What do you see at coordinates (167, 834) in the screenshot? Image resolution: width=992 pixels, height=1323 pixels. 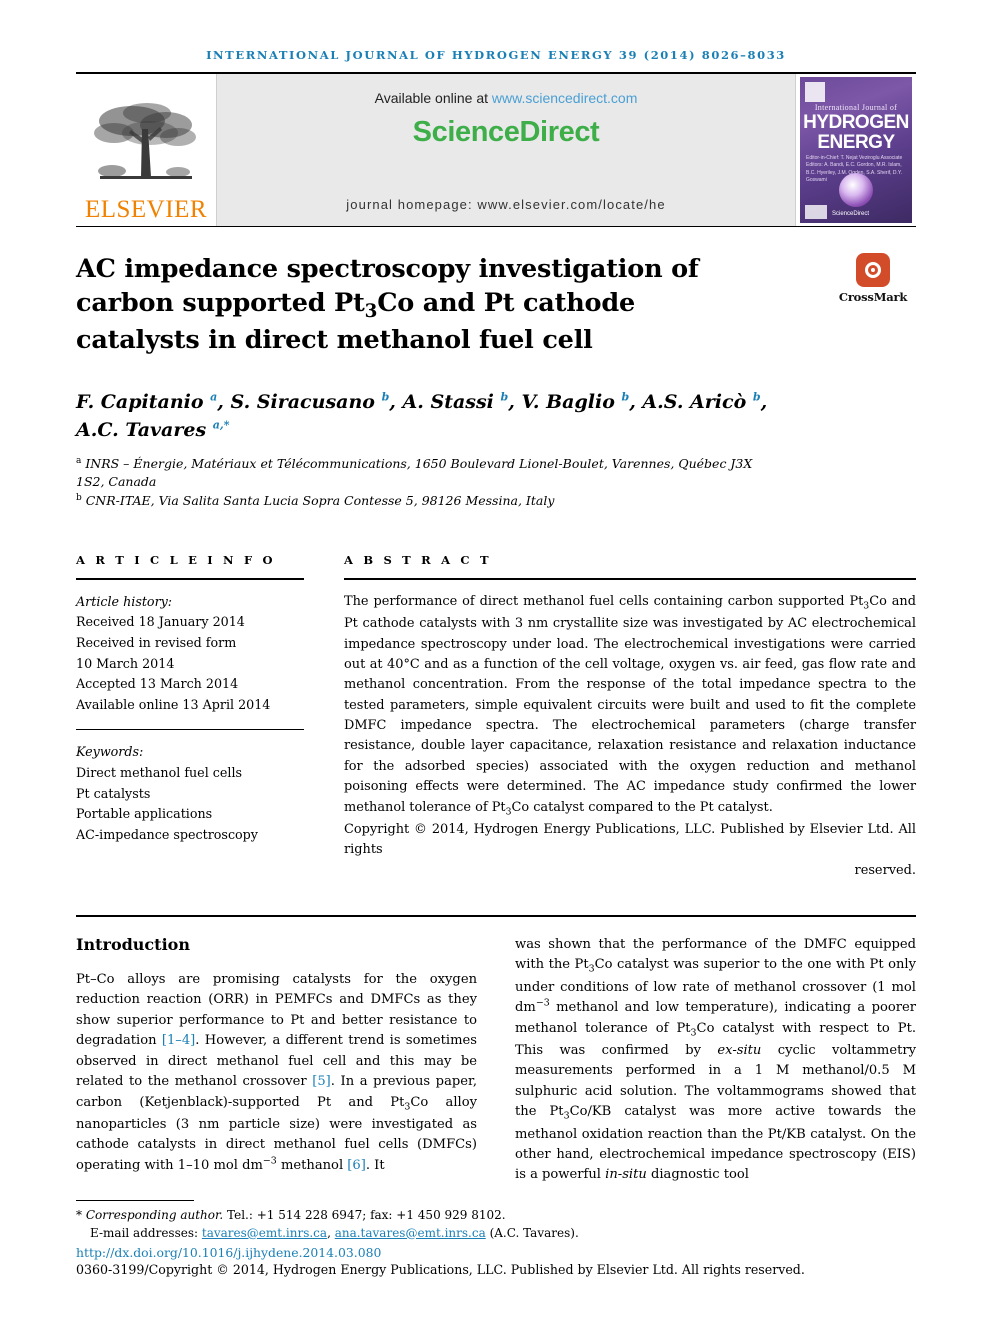 I see `keyword-item: AC-impedance spectroscopy` at bounding box center [167, 834].